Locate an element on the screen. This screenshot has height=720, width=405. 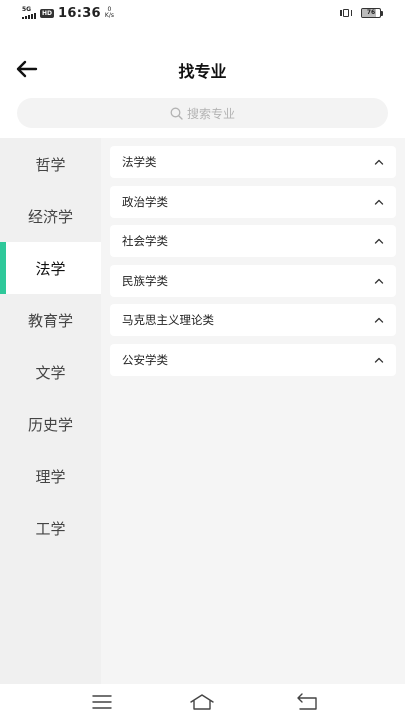
sidebar-item-label: 法学 is located at coordinates (50, 268).